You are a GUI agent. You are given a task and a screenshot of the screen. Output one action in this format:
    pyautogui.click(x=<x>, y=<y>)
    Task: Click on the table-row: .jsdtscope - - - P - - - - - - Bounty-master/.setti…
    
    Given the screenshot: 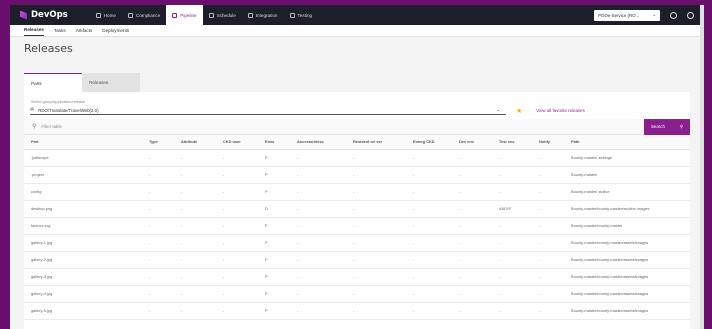 What is the action you would take?
    pyautogui.click(x=357, y=158)
    